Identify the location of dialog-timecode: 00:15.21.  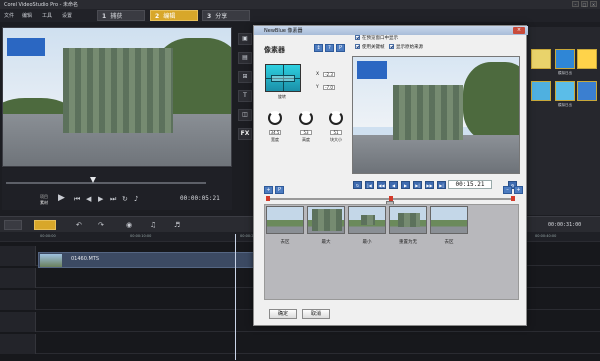
(470, 184).